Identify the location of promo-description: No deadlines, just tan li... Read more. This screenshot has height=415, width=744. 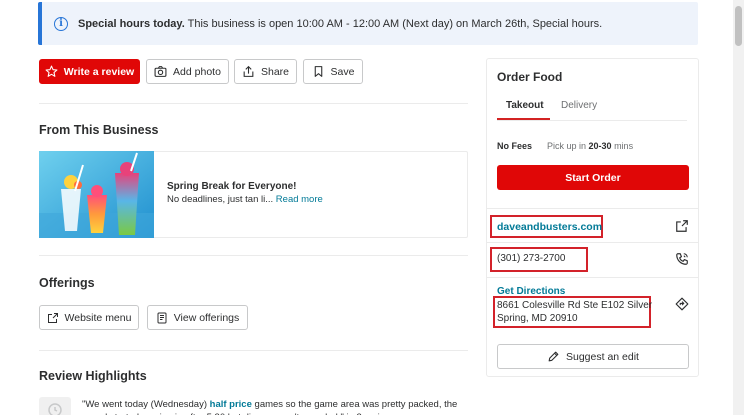
(245, 199).